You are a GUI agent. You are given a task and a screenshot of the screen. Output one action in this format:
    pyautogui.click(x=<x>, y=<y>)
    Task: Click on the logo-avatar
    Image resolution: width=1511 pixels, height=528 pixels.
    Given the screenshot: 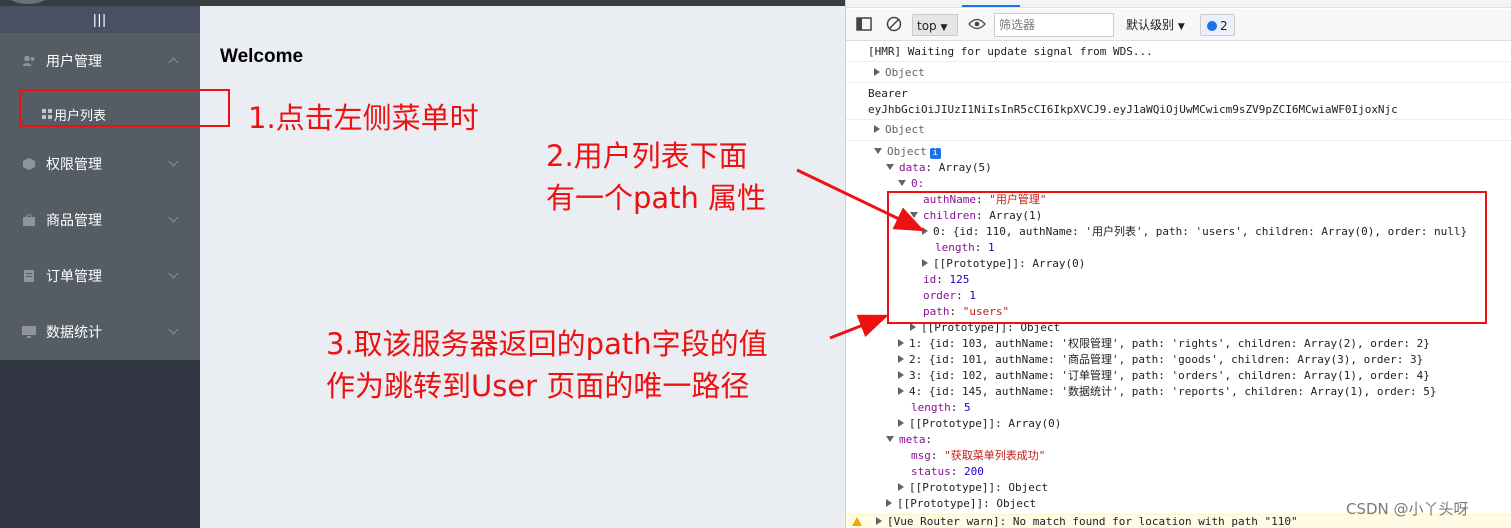 What is the action you would take?
    pyautogui.click(x=28, y=2)
    